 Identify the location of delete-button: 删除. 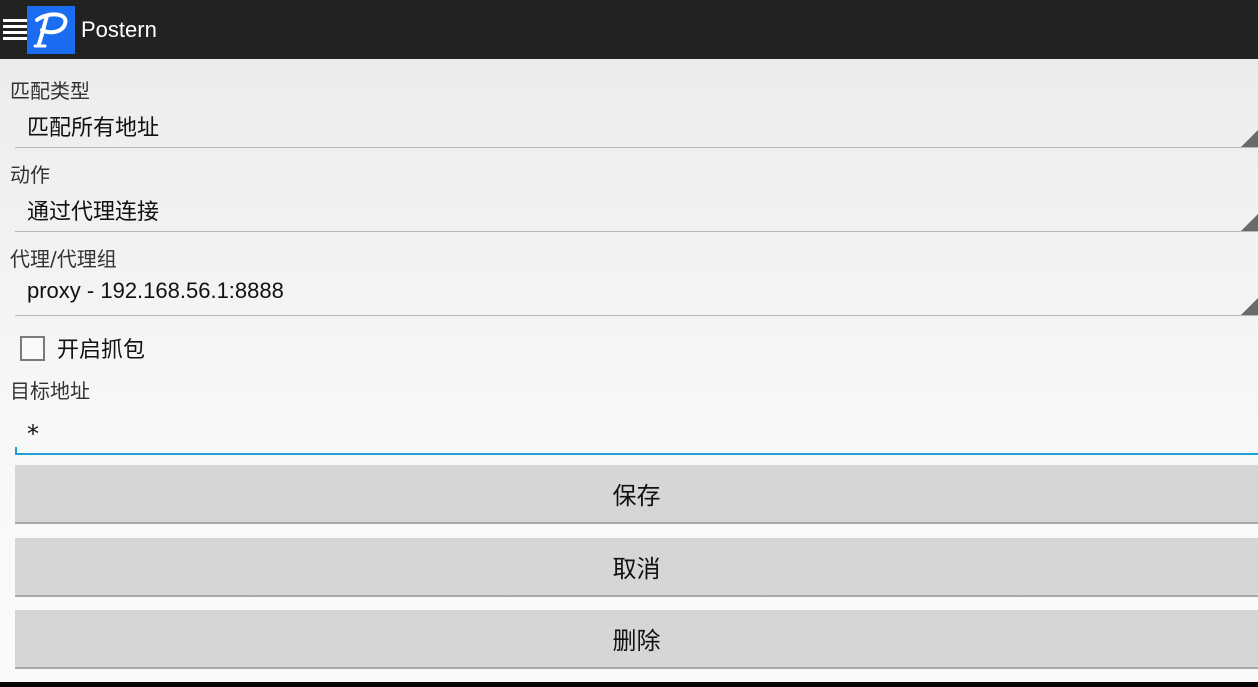
(636, 639).